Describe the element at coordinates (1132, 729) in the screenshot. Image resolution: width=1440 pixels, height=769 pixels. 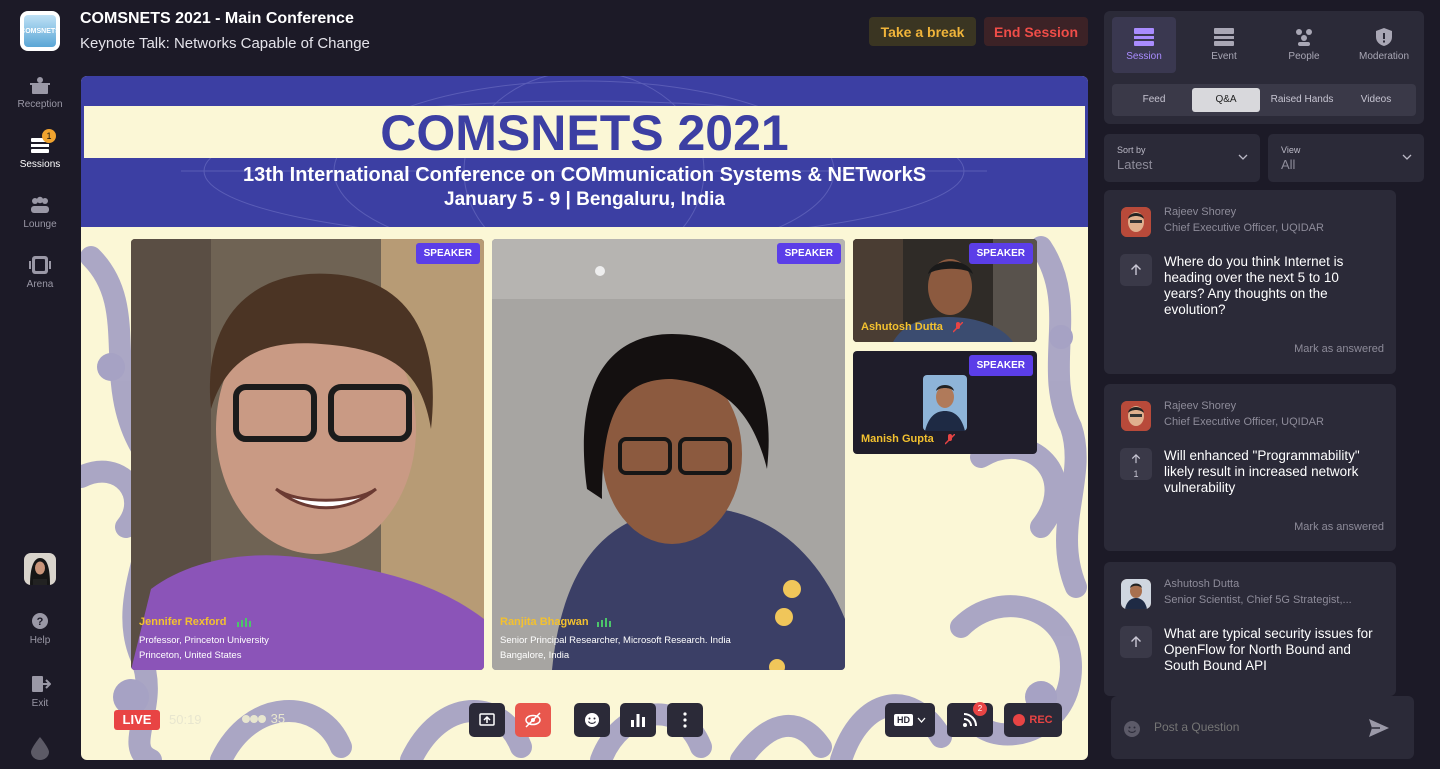
I see `emoji-icon` at that location.